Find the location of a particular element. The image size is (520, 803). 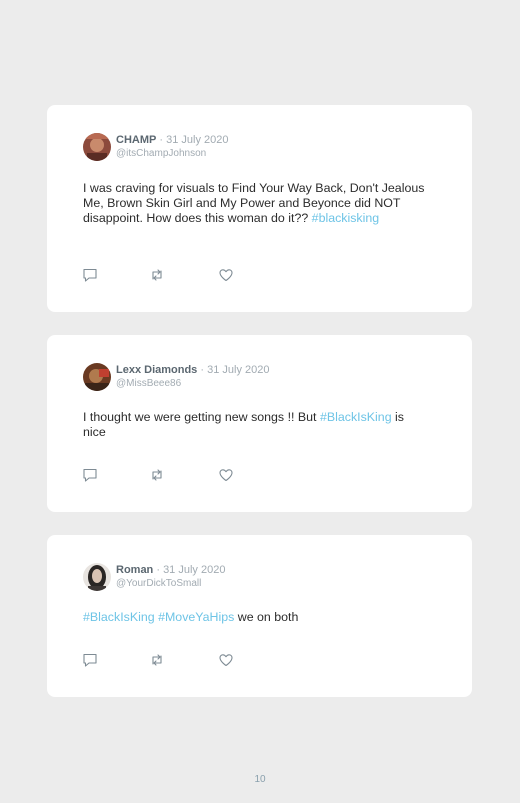

tweet-header: Lexx Diamonds · 31 July 2020 @MissBeee86 is located at coordinates (192, 377).